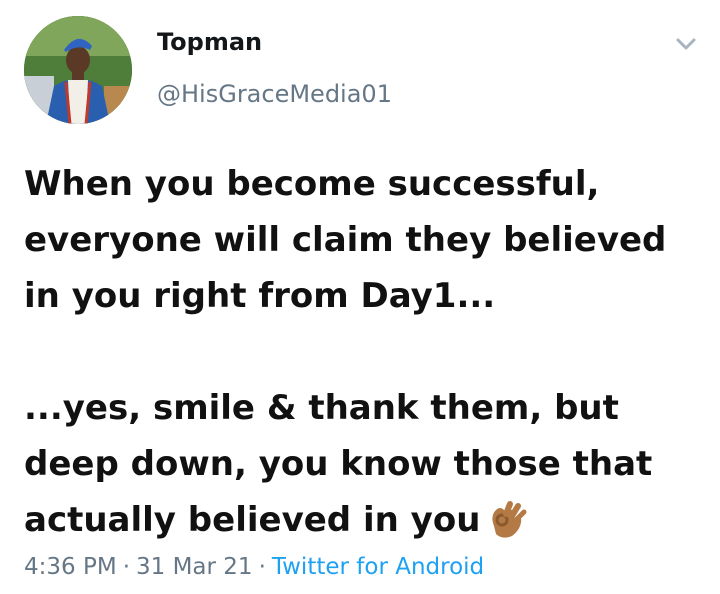  I want to click on tweet-meta: 4:36 PM · 31 Mar 21 · Twitter for Android, so click(254, 567).